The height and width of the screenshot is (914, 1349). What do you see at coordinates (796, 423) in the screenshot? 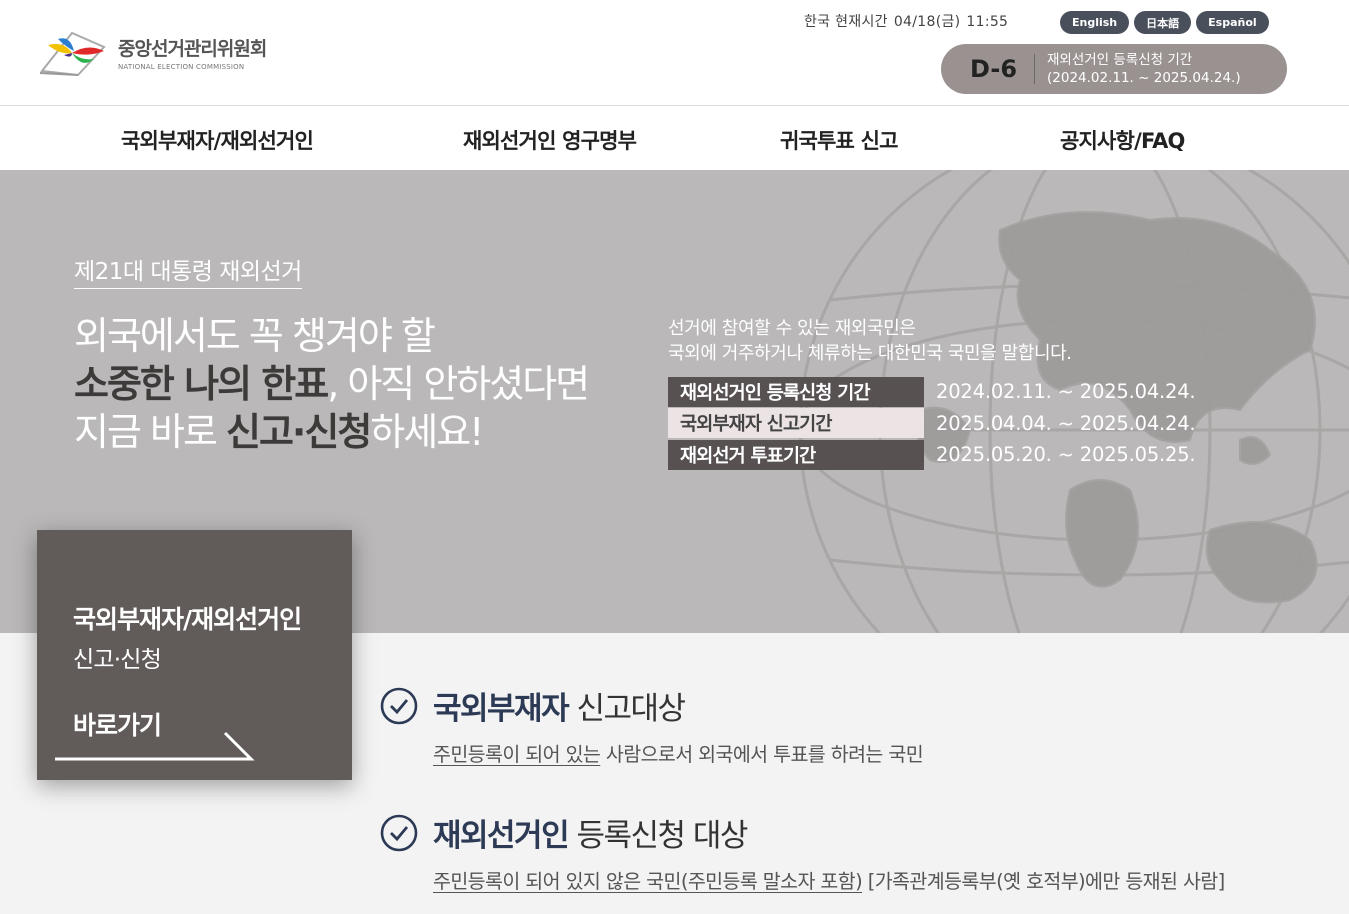
I see `period-label: 국외부재자 신고기간` at bounding box center [796, 423].